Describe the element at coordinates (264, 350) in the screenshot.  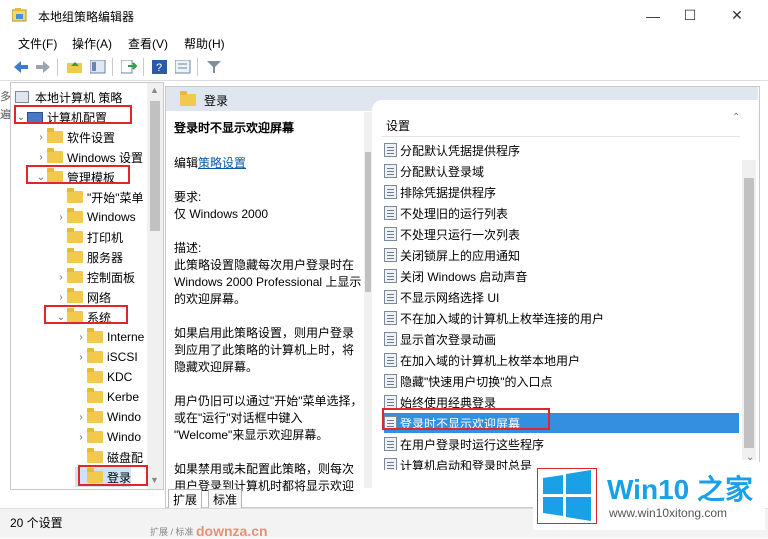
I see `description-para-2: 如果启用此策略设置，则用户登录到应用了此策略的计算机上时，将隐藏欢迎屏幕。` at that location.